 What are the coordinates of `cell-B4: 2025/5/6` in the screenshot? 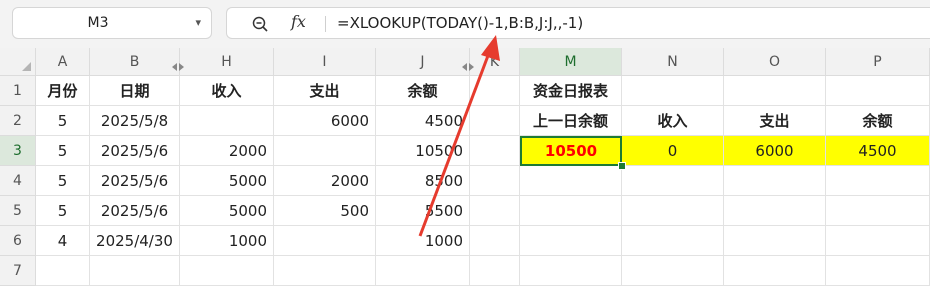 It's located at (135, 181).